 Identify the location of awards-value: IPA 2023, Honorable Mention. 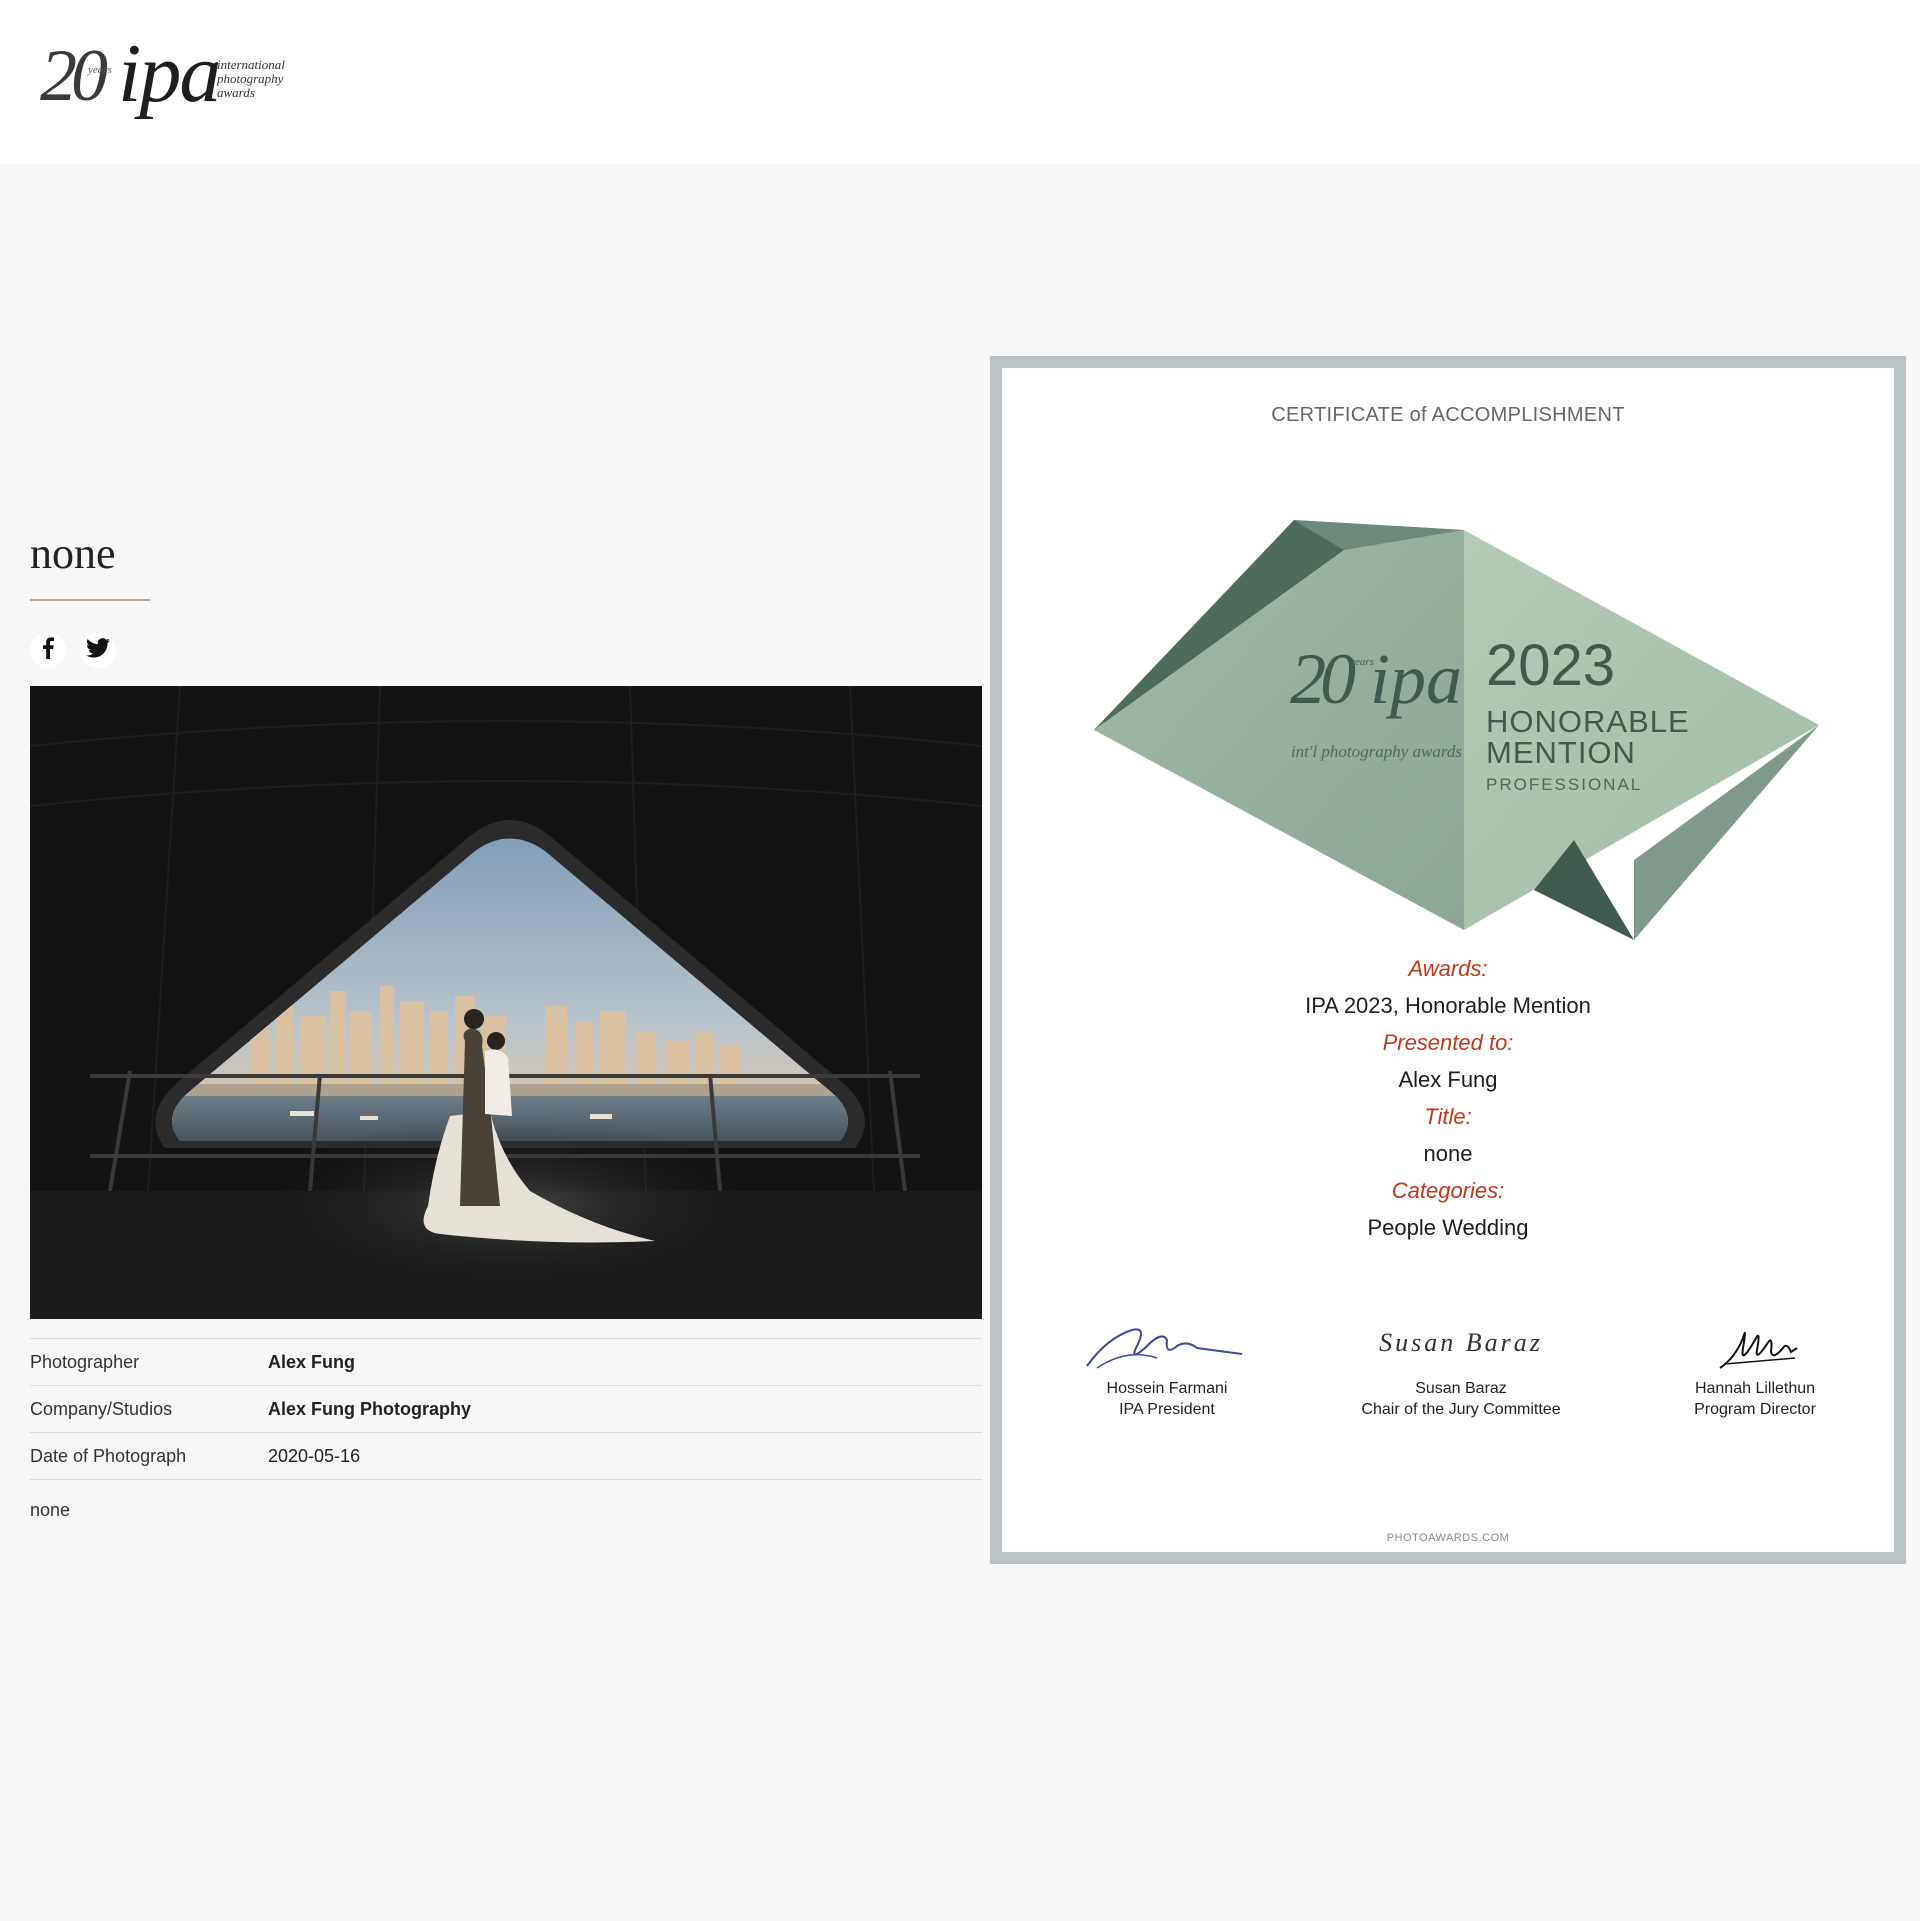
(1448, 1005).